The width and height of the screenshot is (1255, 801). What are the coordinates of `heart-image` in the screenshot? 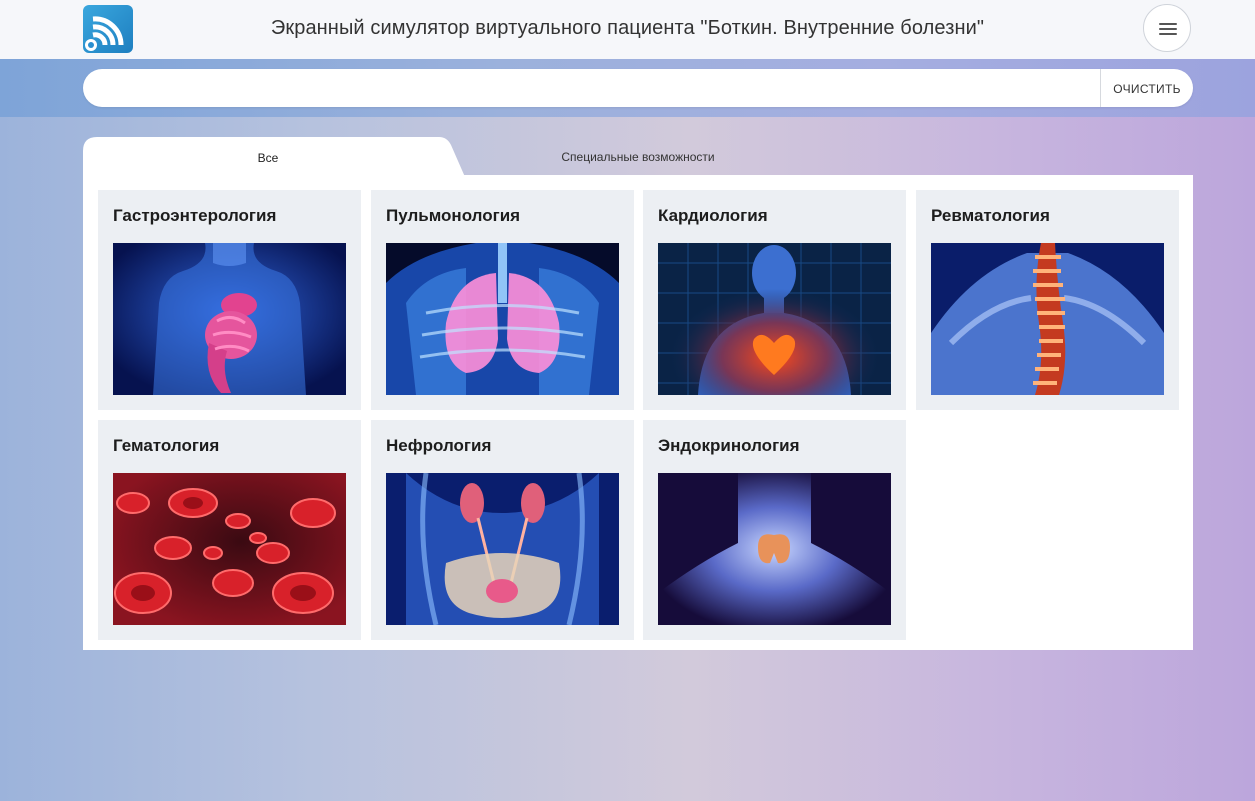 It's located at (774, 319).